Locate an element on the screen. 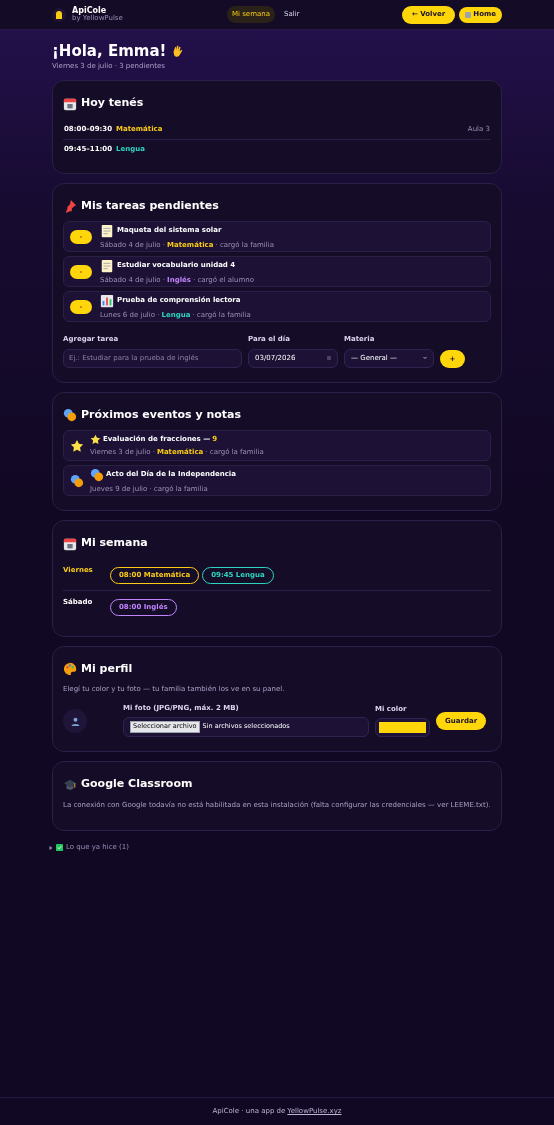 The image size is (554, 1125). greeting-title: ¡Hola, Emma! is located at coordinates (109, 51).